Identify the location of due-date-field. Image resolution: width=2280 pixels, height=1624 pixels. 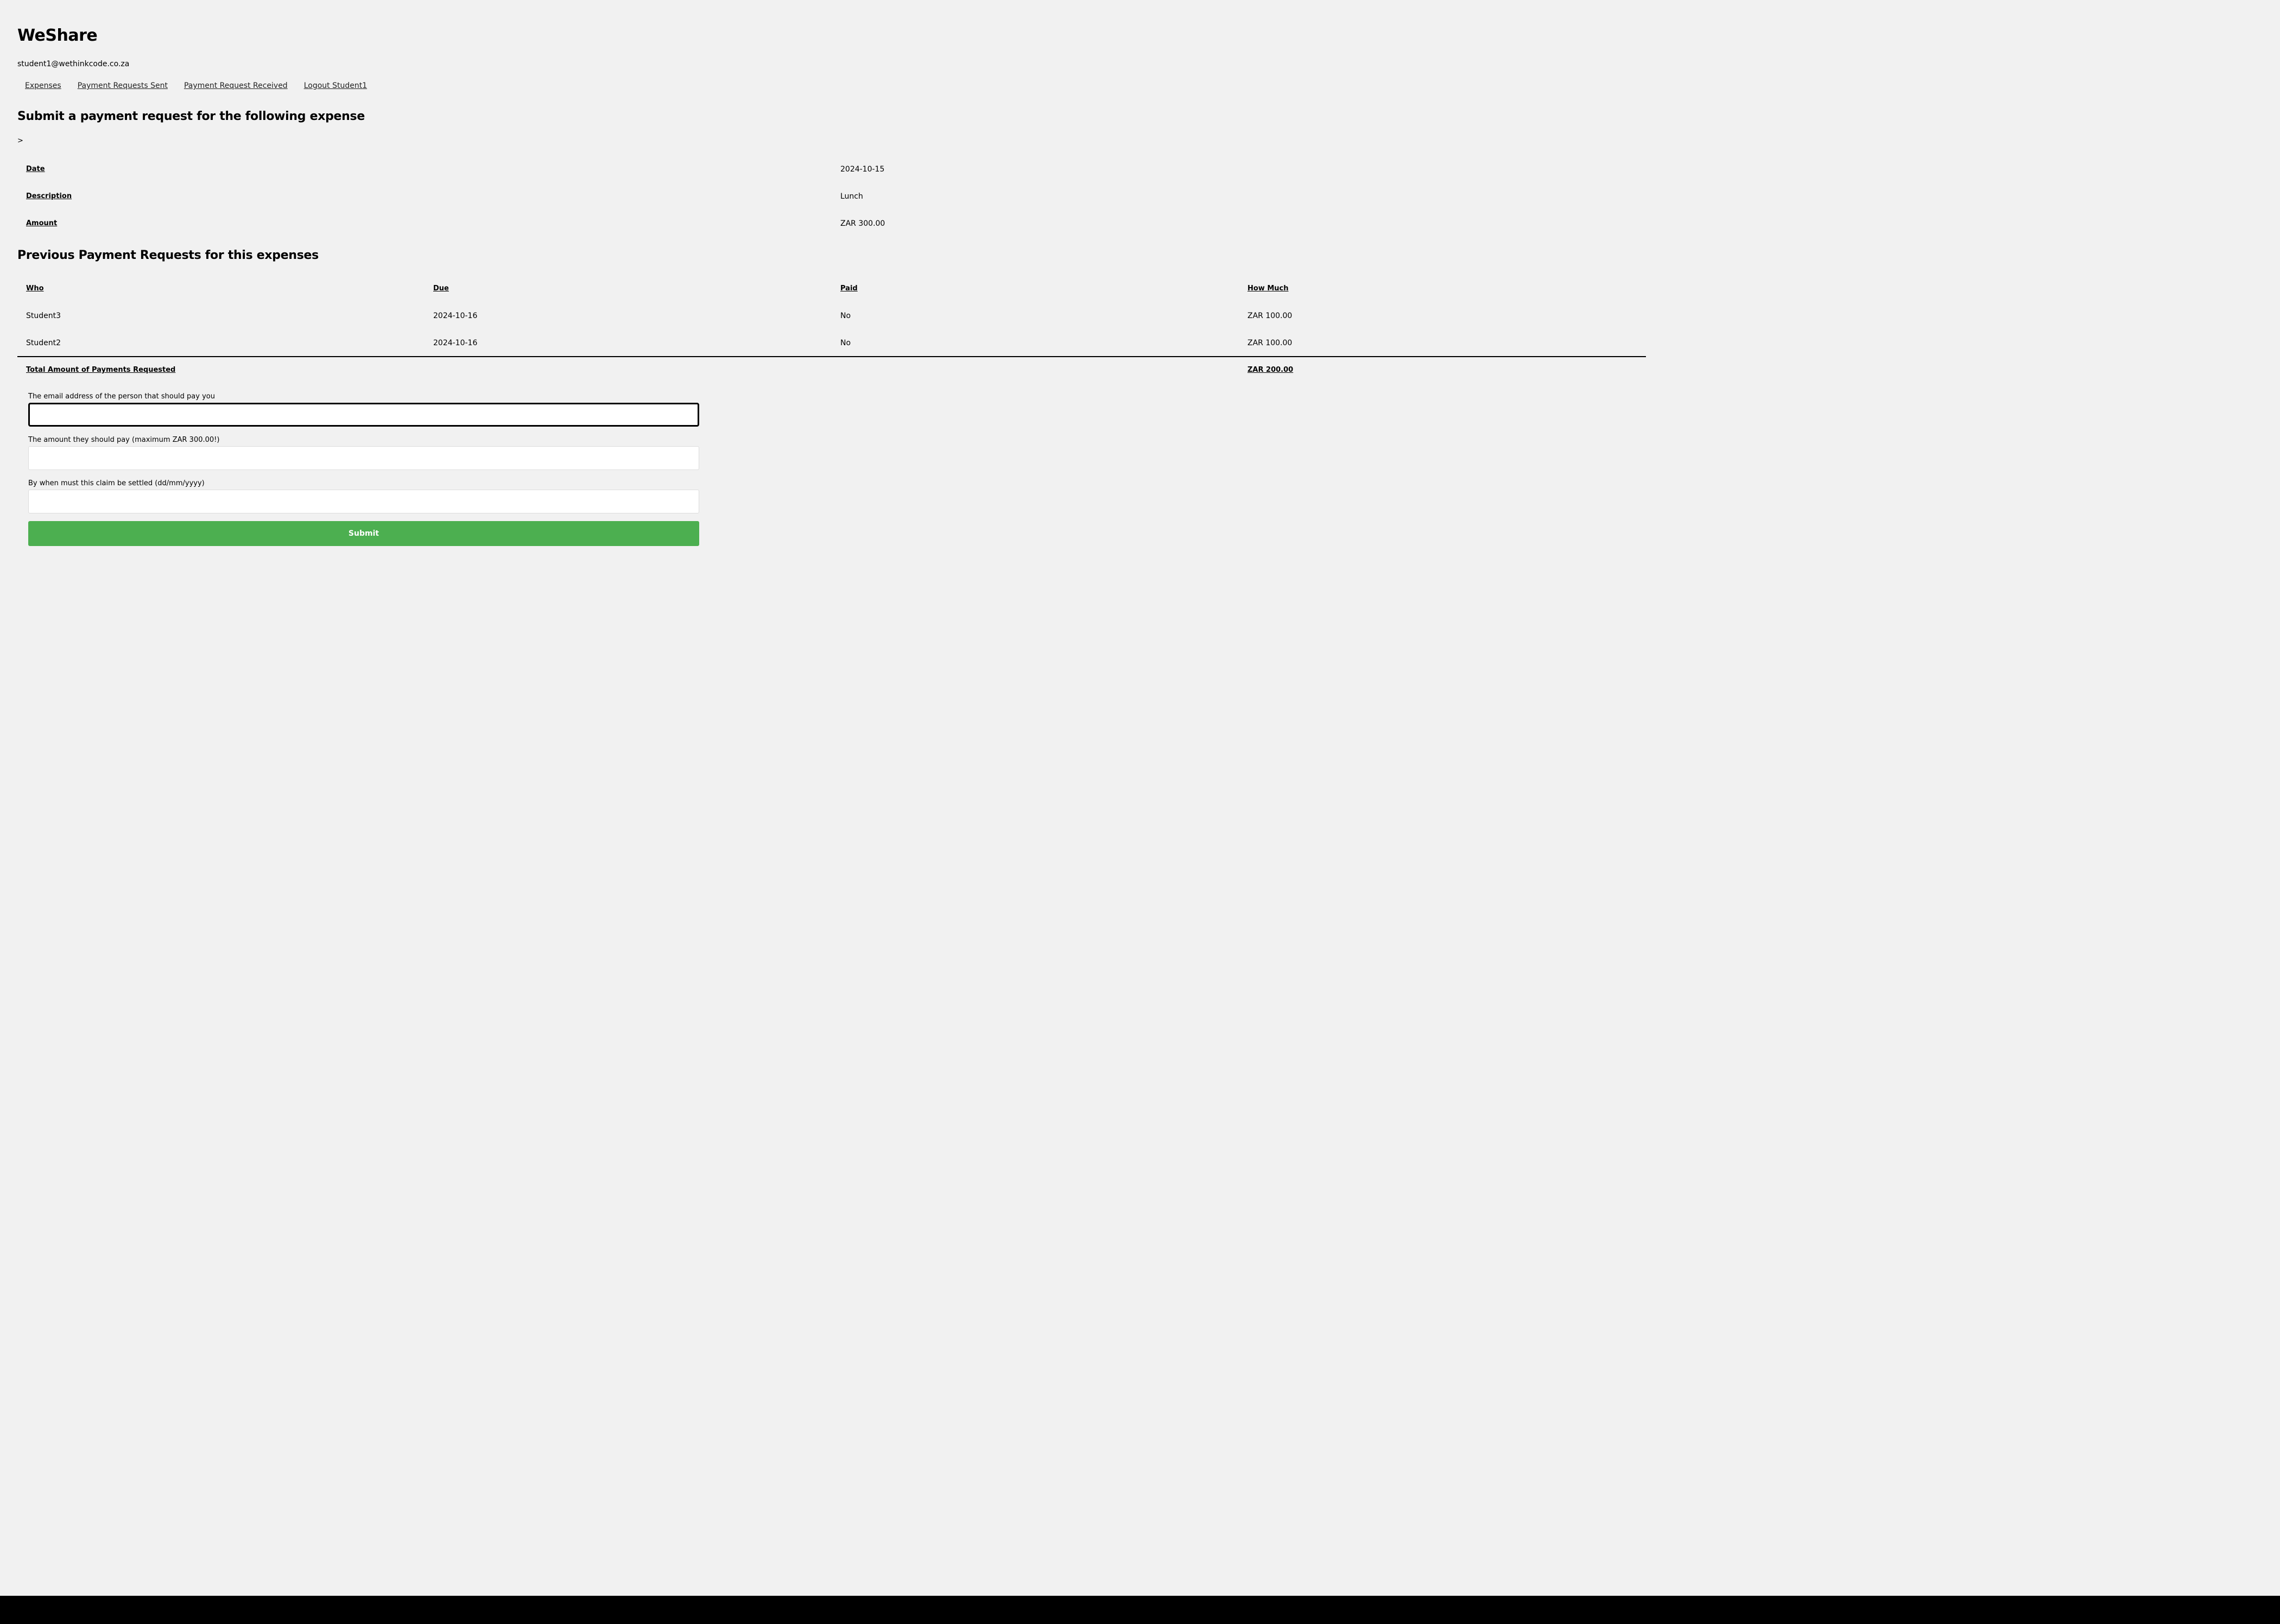
(363, 501).